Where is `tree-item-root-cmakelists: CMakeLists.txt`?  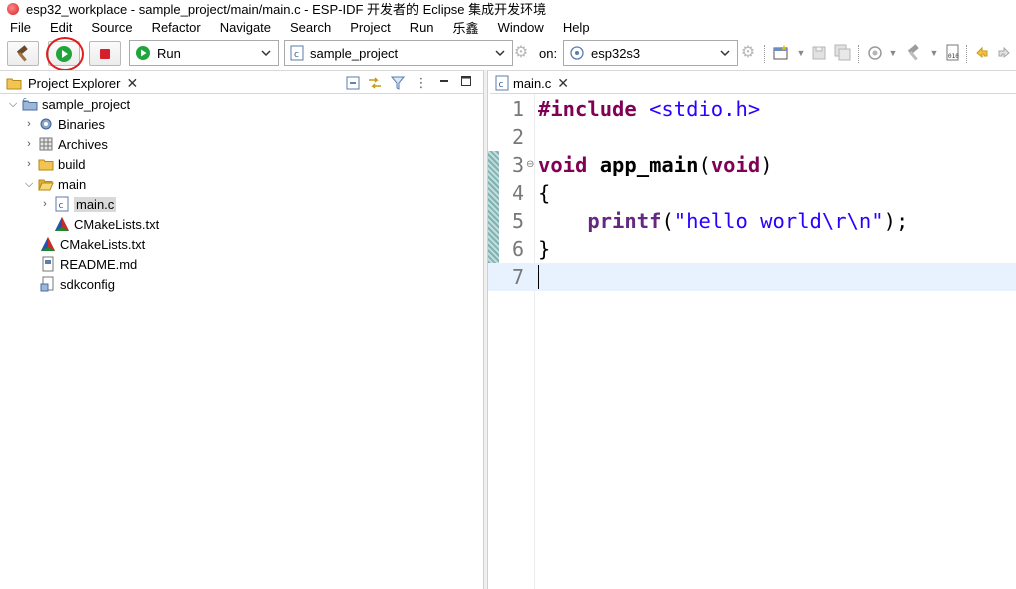
tree-item-root-cmakelists: CMakeLists.txt is located at coordinates (92, 244).